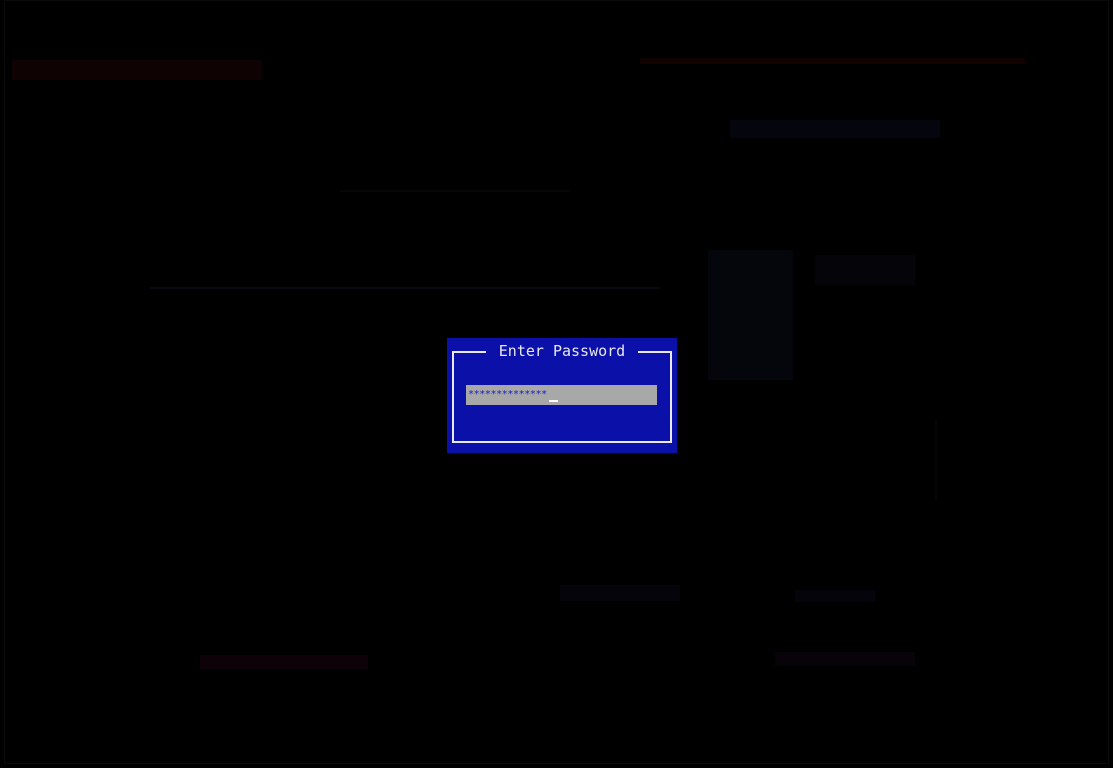  I want to click on text-cursor, so click(553, 401).